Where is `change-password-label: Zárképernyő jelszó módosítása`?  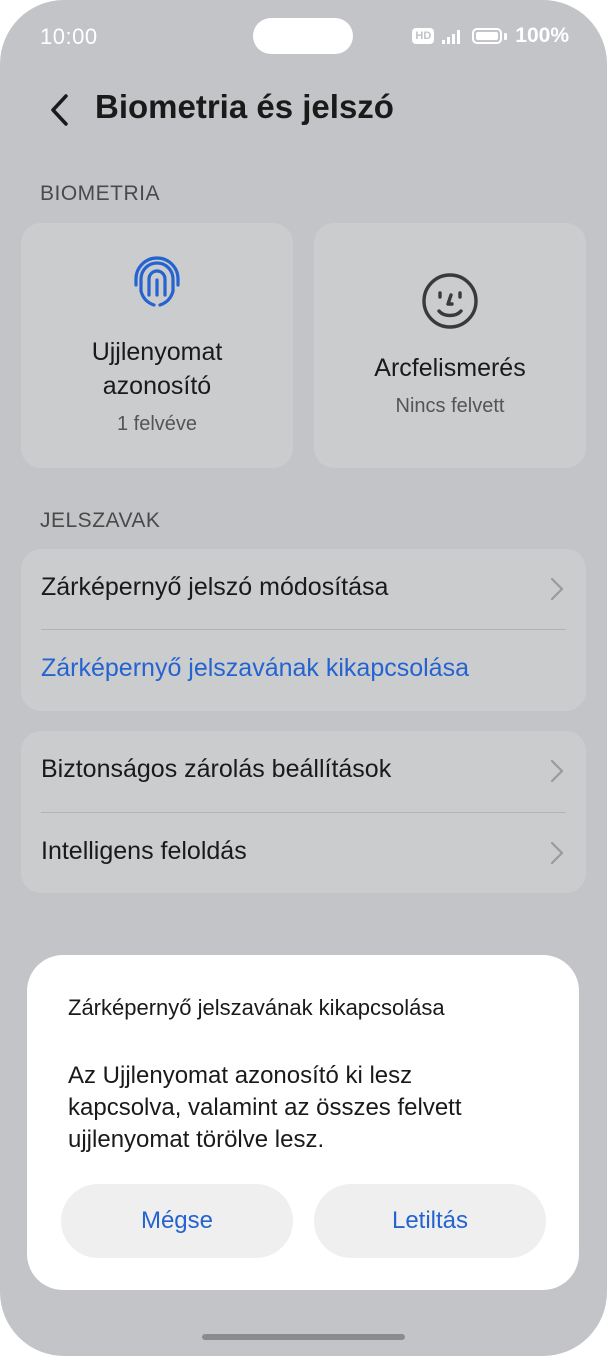
change-password-label: Zárképernyő jelszó módosítása is located at coordinates (215, 587).